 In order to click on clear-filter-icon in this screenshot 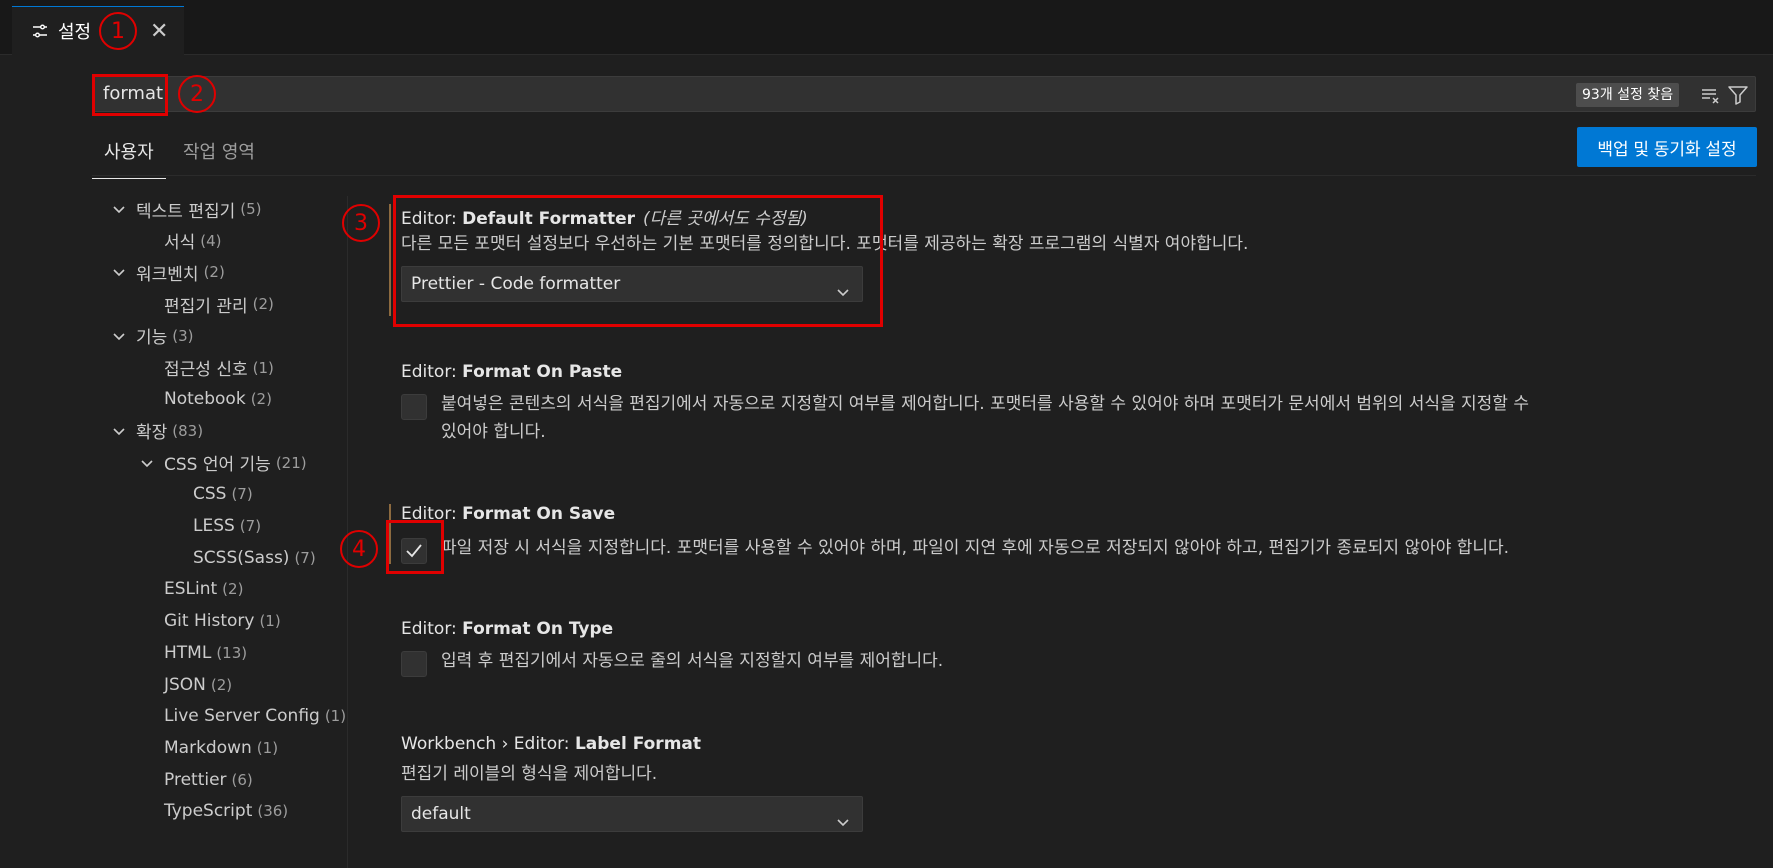, I will do `click(1710, 95)`.